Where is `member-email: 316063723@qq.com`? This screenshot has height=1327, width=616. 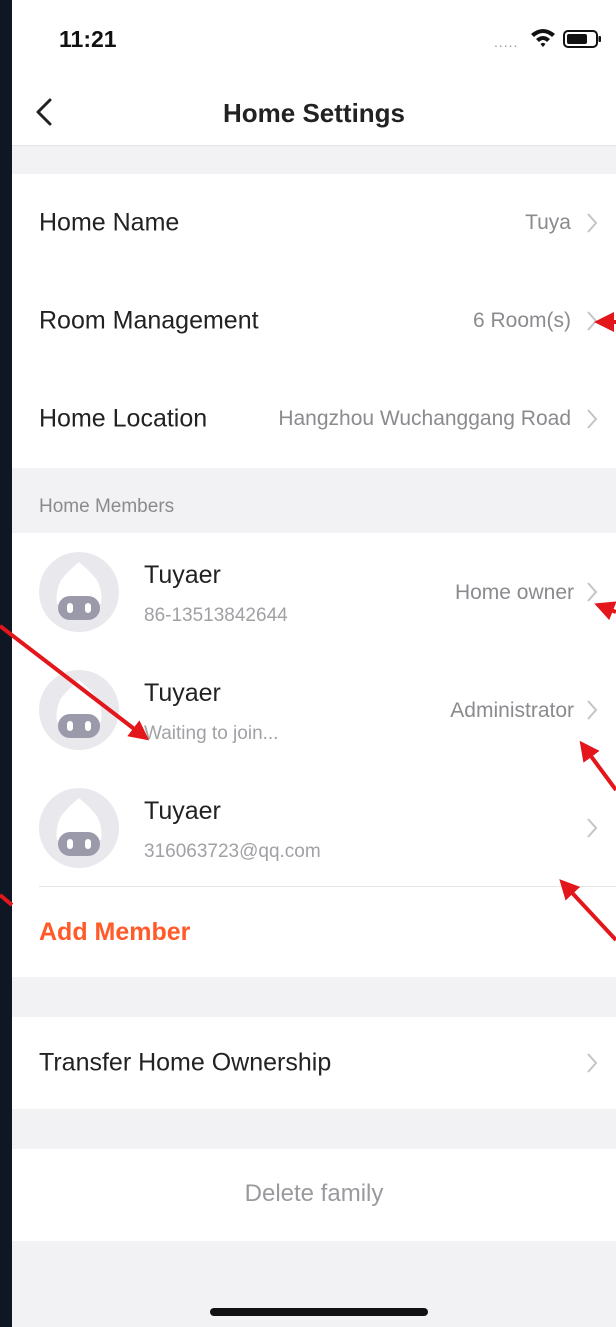 member-email: 316063723@qq.com is located at coordinates (232, 851).